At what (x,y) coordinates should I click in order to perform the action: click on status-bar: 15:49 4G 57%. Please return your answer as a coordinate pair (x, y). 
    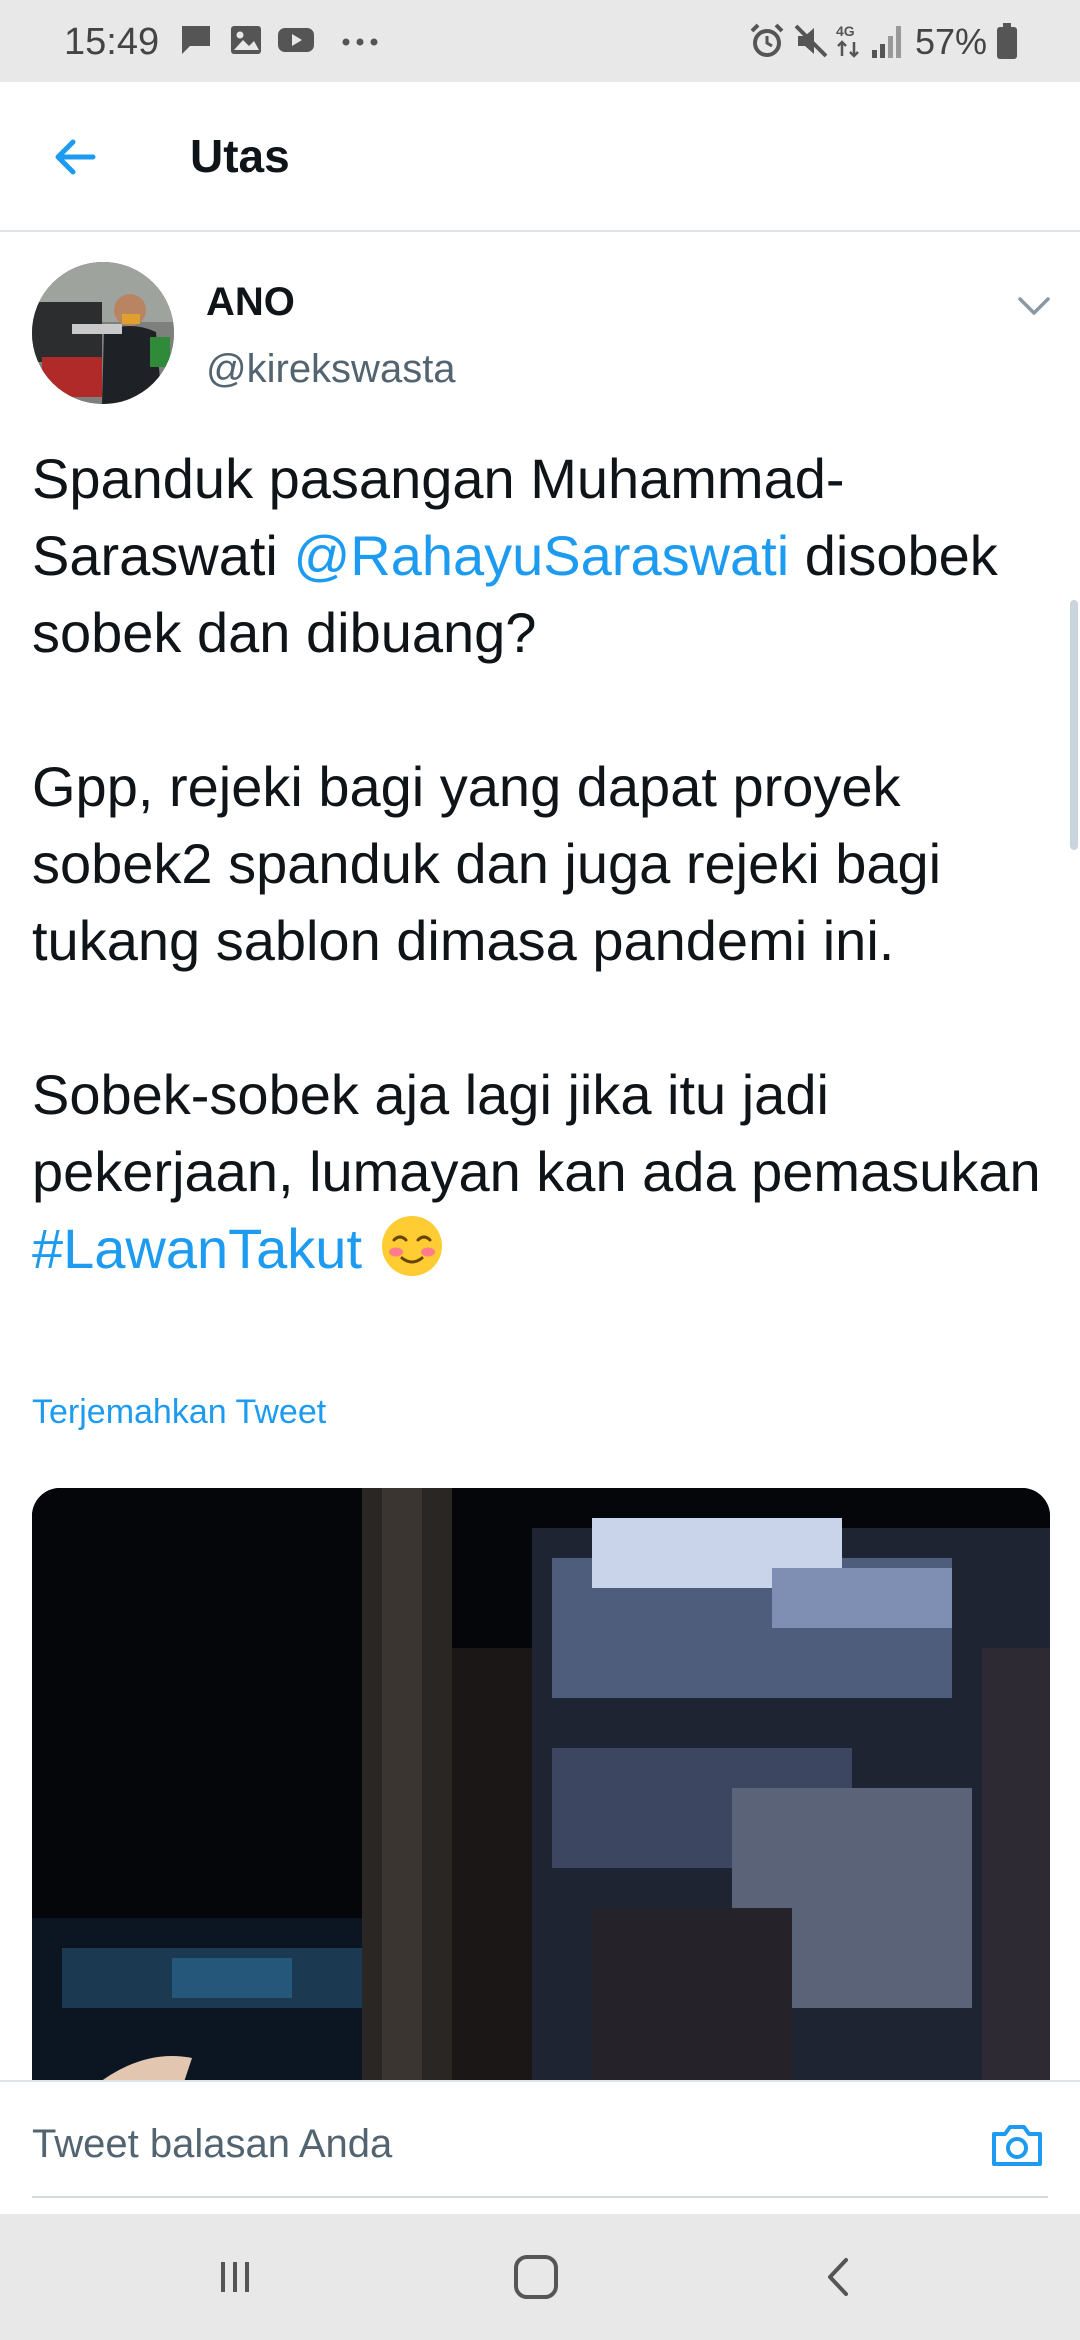
    Looking at the image, I should click on (540, 41).